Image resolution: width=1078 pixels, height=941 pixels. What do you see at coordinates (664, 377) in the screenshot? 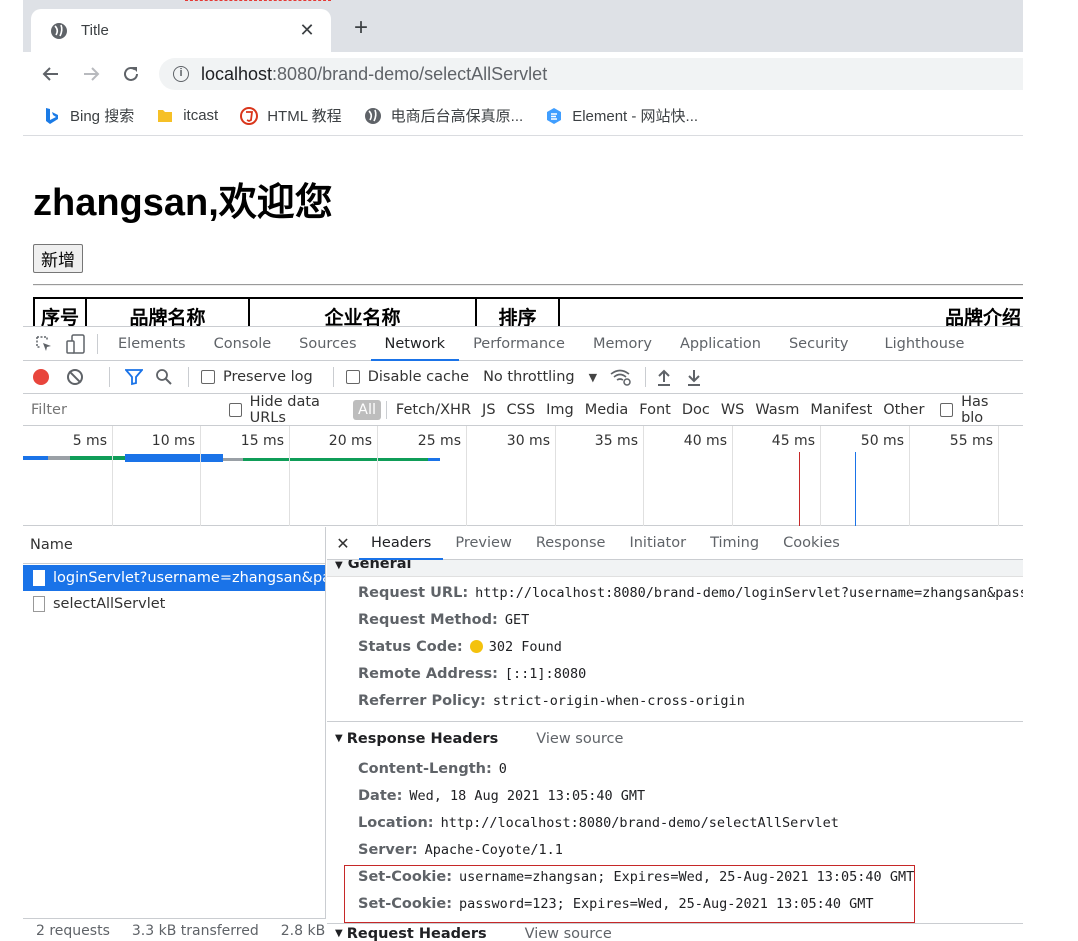
I see `upload-icon` at bounding box center [664, 377].